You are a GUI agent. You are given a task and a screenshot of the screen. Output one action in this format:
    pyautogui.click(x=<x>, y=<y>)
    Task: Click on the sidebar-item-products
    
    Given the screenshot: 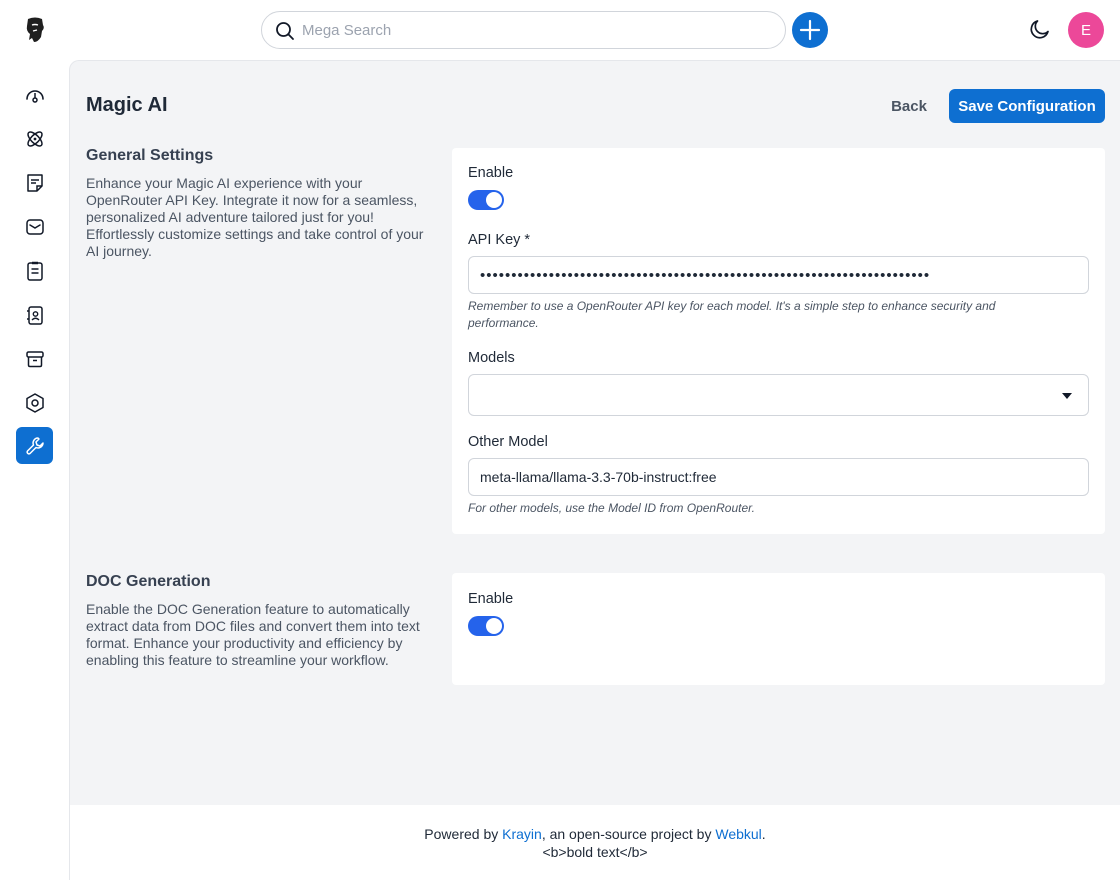 What is the action you would take?
    pyautogui.click(x=34, y=358)
    